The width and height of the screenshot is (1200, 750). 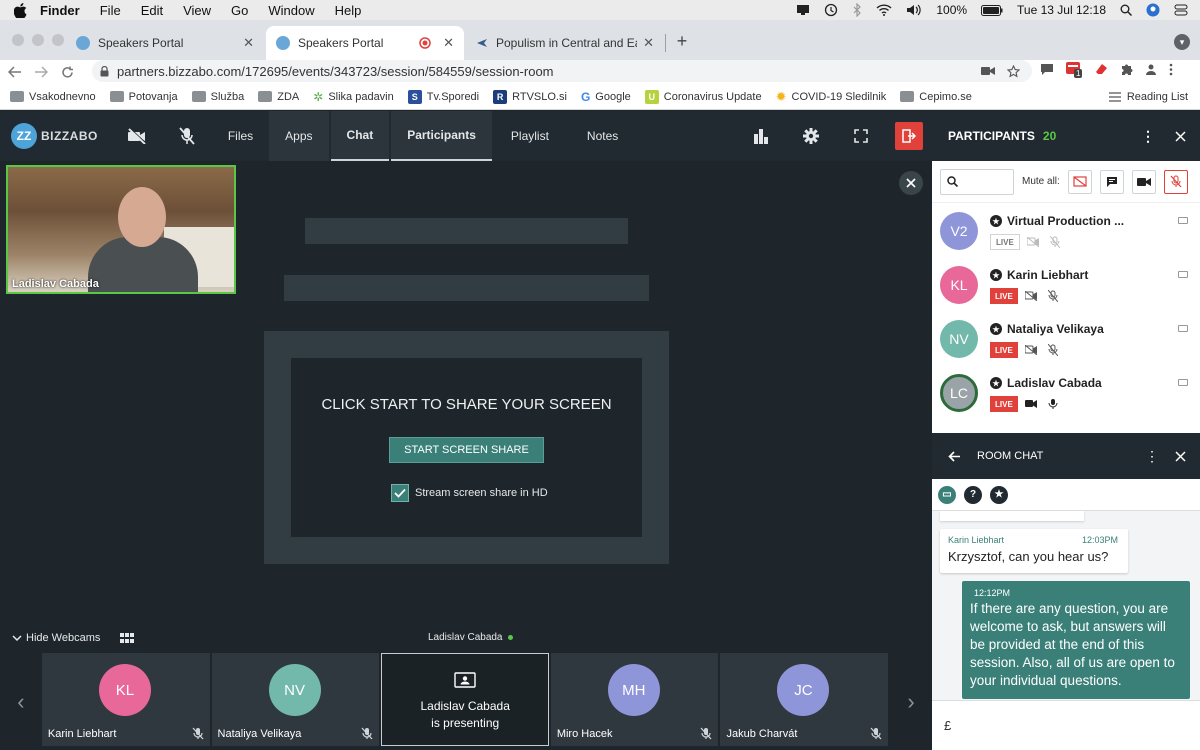 I want to click on minimize-window-button, so click(x=38, y=40).